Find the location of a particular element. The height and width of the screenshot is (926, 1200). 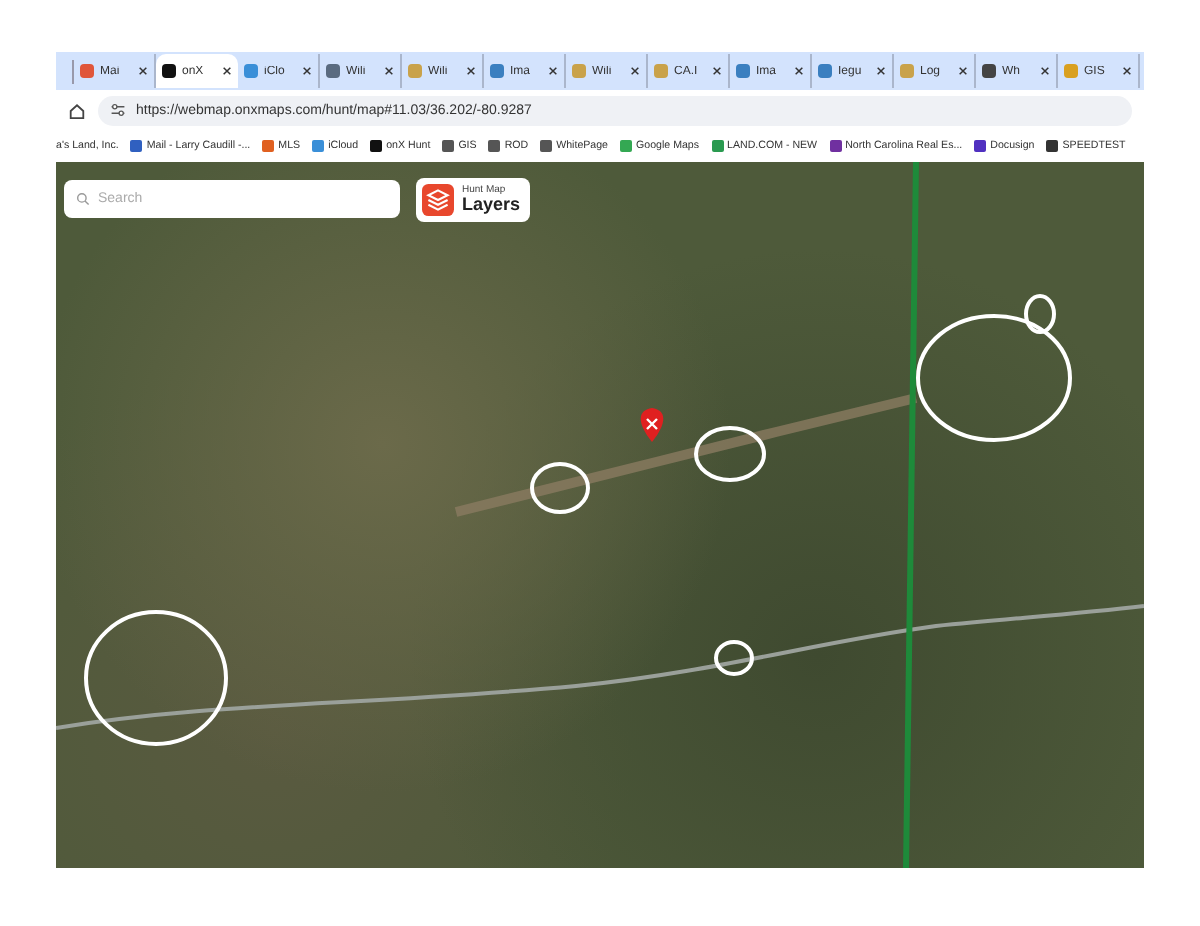

home-icon is located at coordinates (77, 110).